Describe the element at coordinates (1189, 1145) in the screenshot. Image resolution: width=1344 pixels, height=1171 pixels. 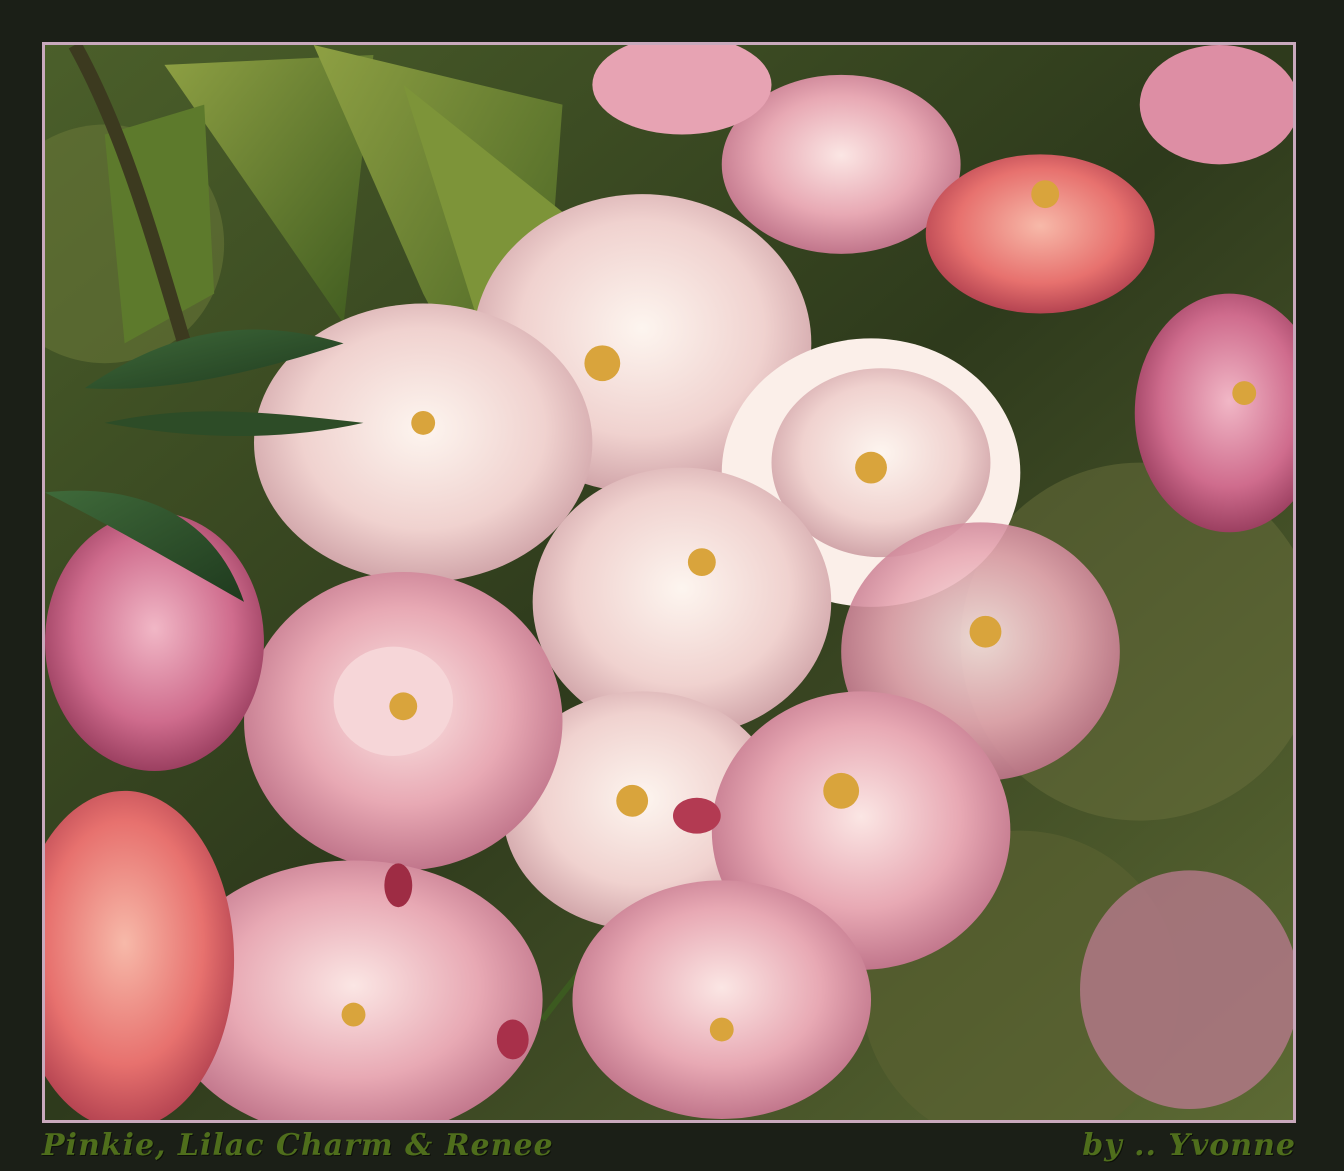
I see `photo-credit: by .. Yvonne` at that location.